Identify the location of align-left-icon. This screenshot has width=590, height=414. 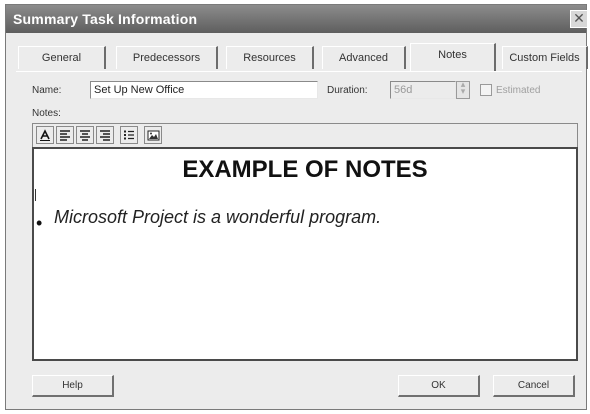
(65, 135).